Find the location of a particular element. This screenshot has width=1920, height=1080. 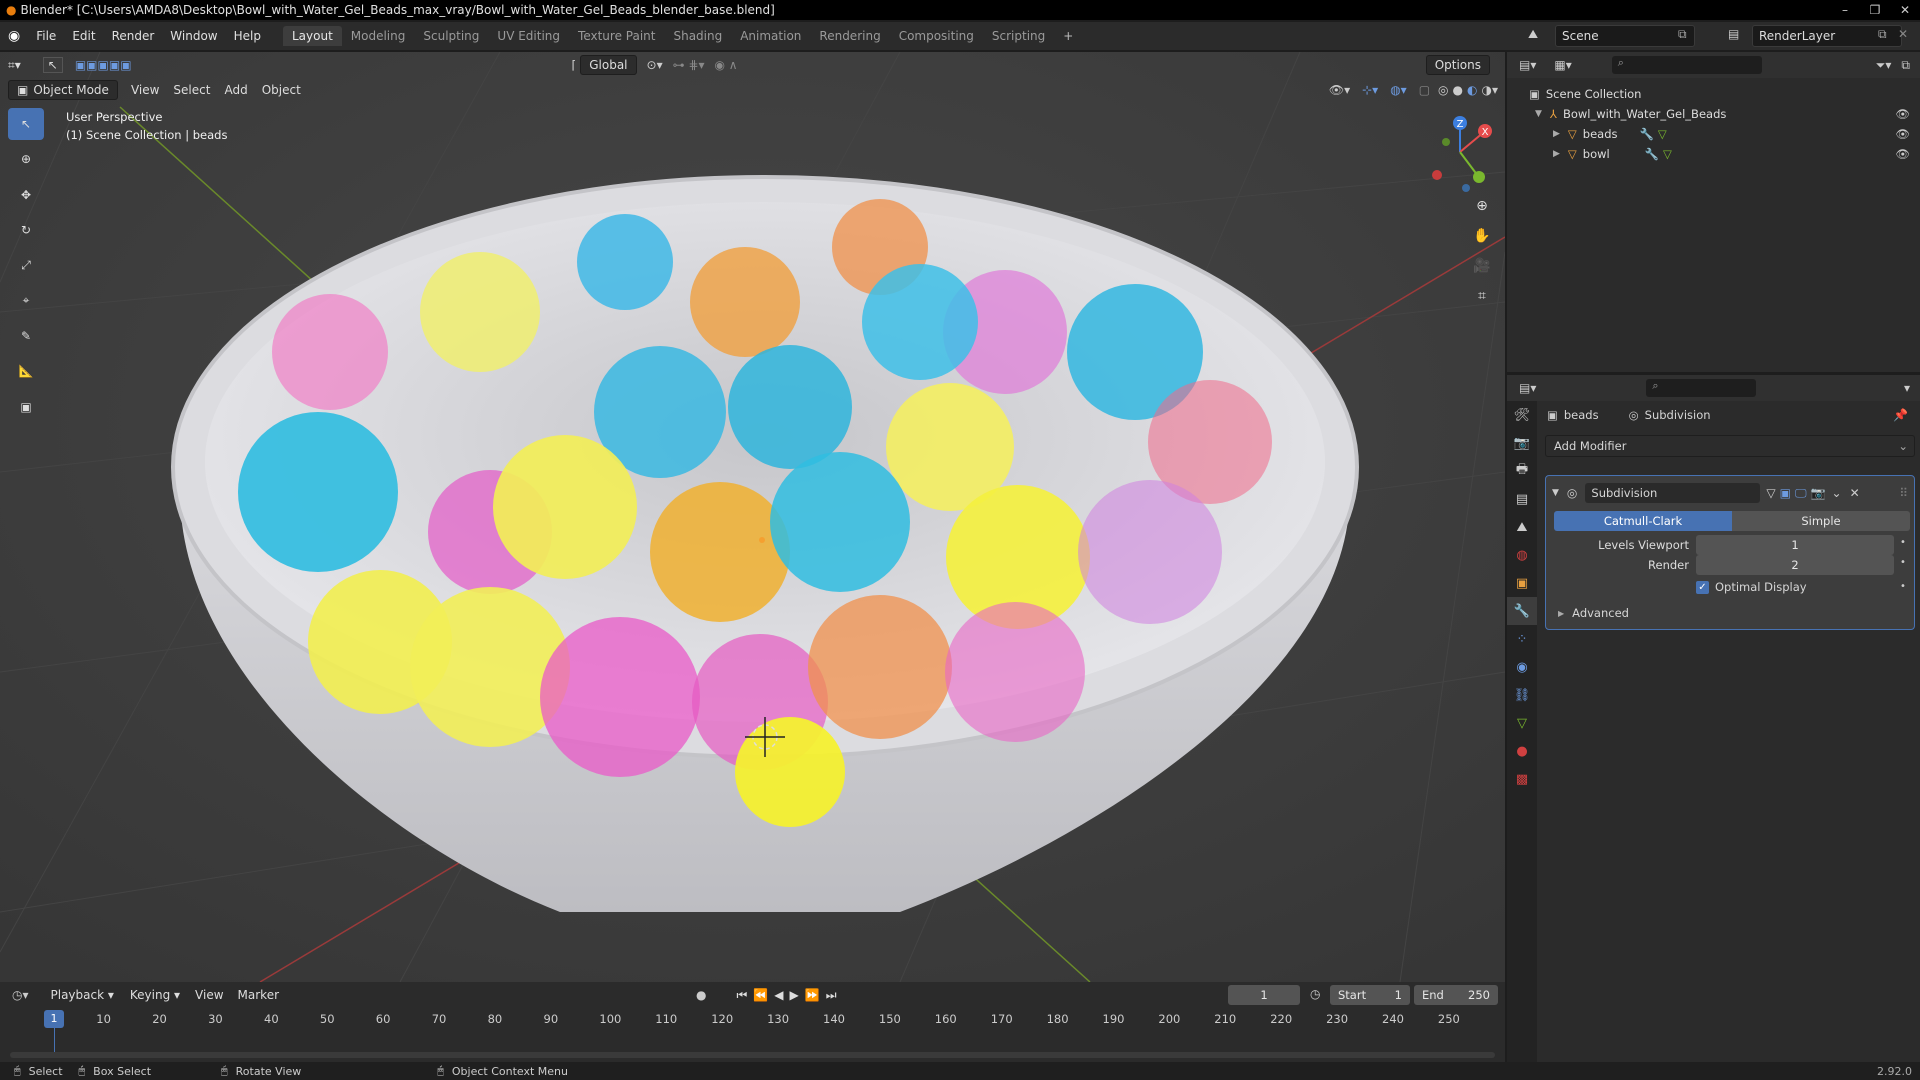

material-shading-icon: ◐ is located at coordinates (1472, 90).